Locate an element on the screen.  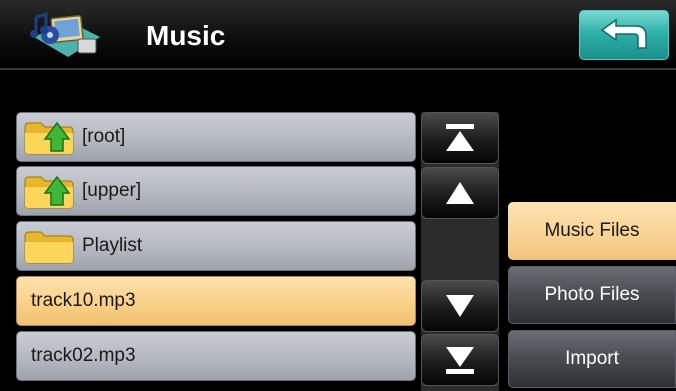
scroll-bottom-icon is located at coordinates (460, 360).